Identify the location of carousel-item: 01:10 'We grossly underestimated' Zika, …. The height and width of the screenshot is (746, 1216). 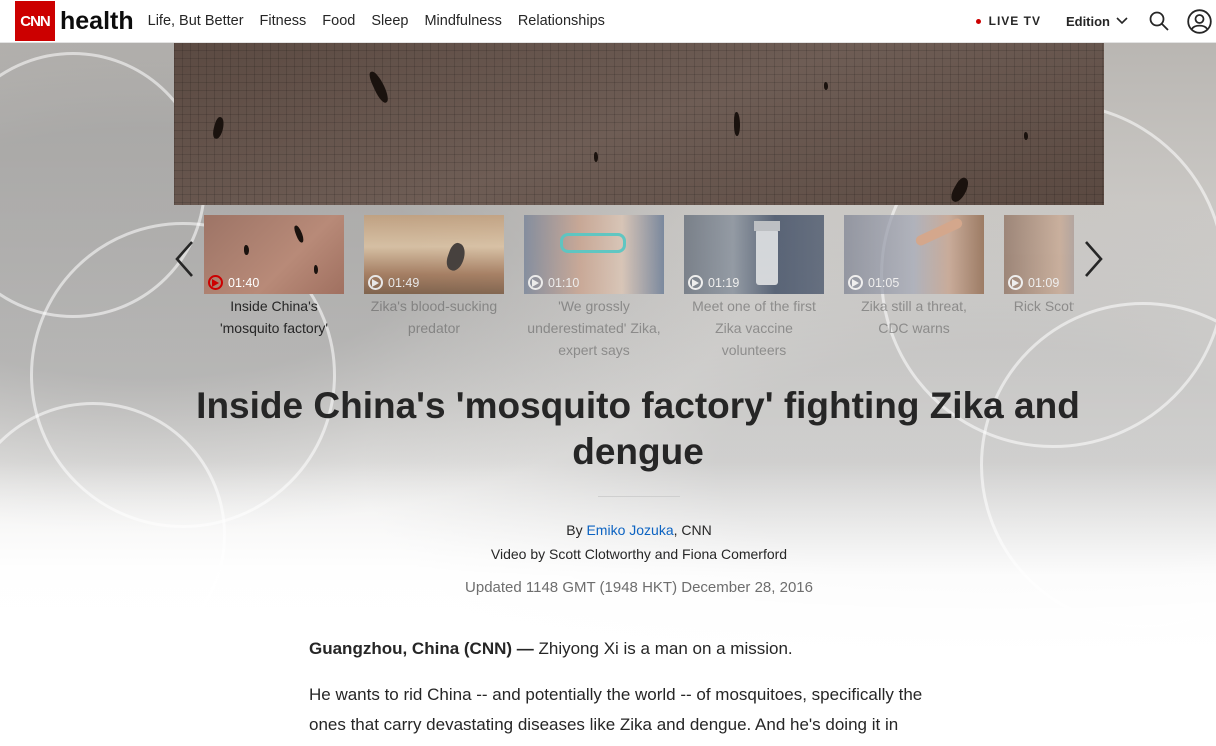
(594, 288).